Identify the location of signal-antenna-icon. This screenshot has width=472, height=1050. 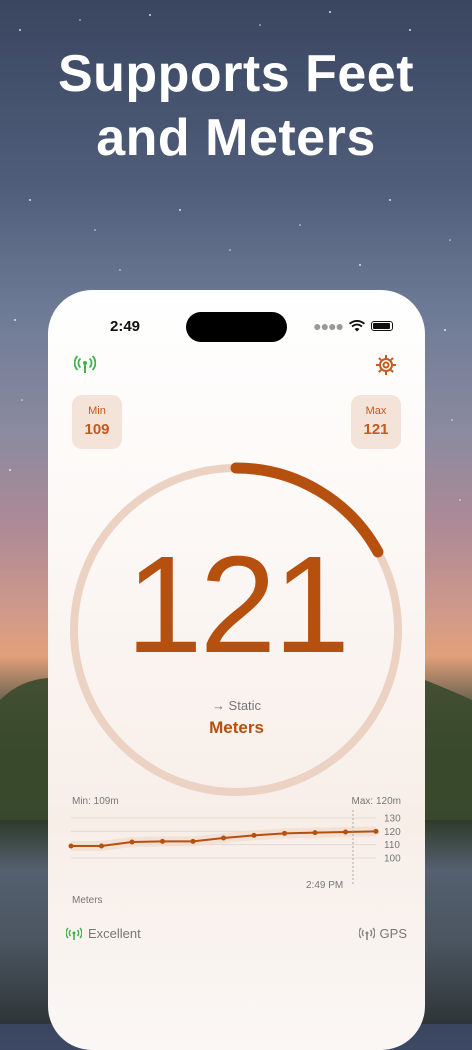
(85, 365).